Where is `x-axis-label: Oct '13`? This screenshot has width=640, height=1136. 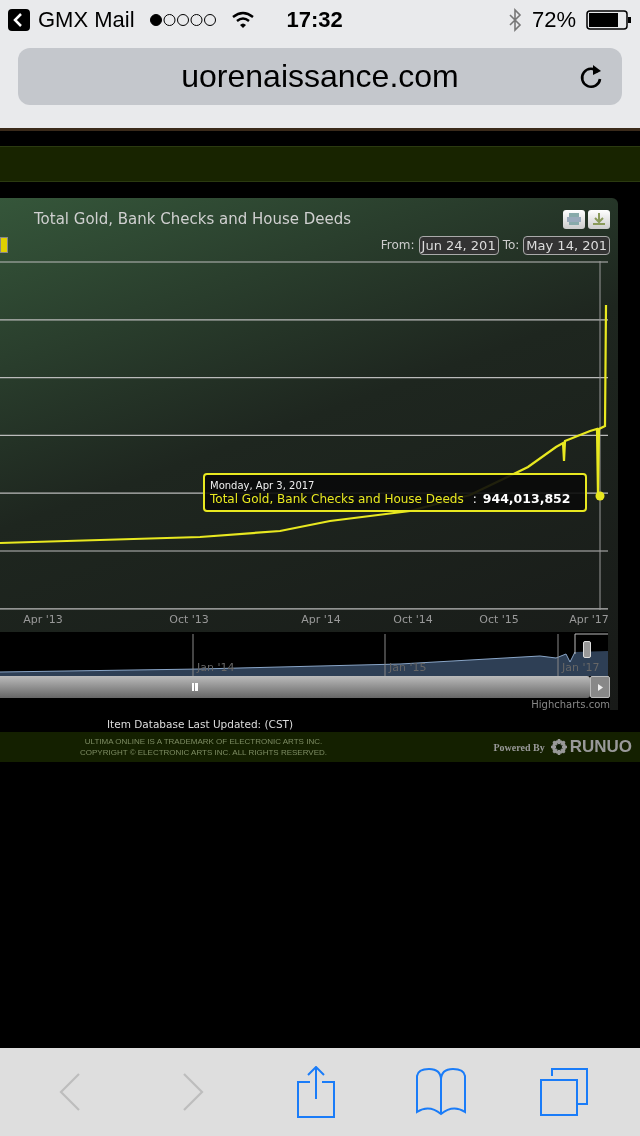 x-axis-label: Oct '13 is located at coordinates (189, 619).